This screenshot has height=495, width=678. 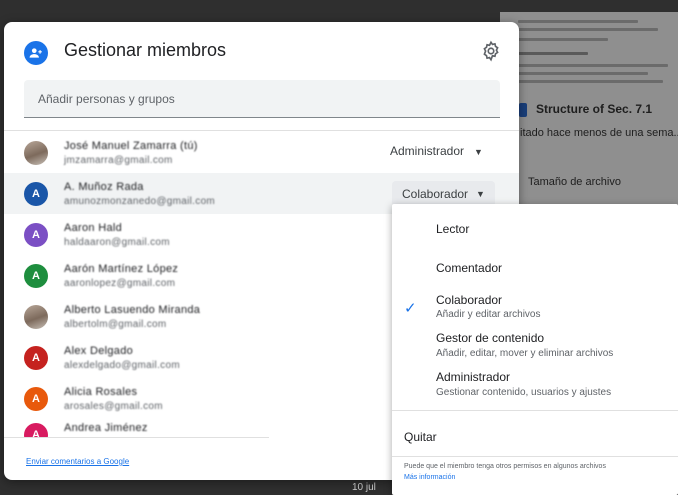 What do you see at coordinates (261, 130) in the screenshot?
I see `header-divider` at bounding box center [261, 130].